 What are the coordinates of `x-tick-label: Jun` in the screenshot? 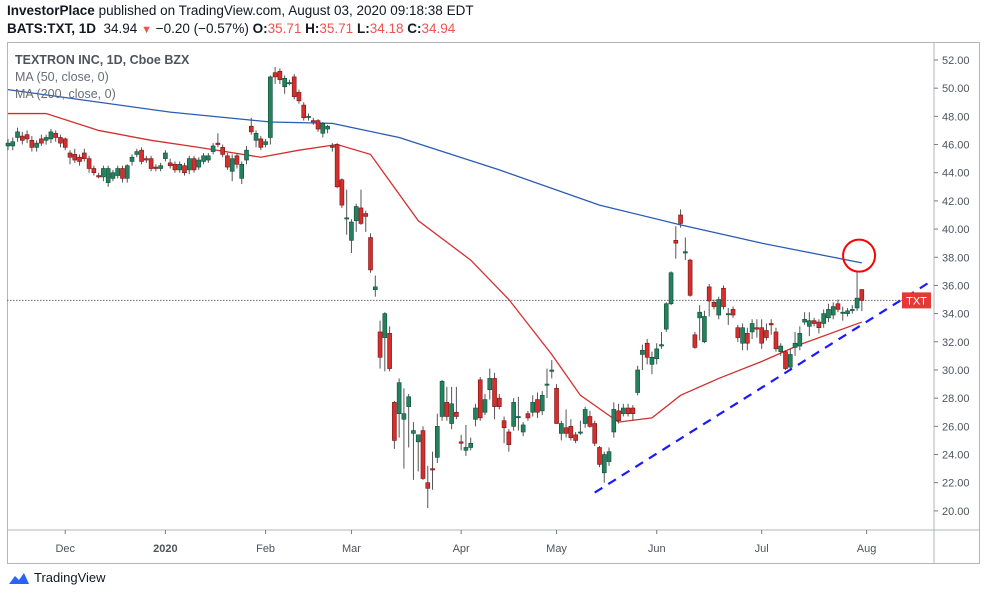 It's located at (657, 549).